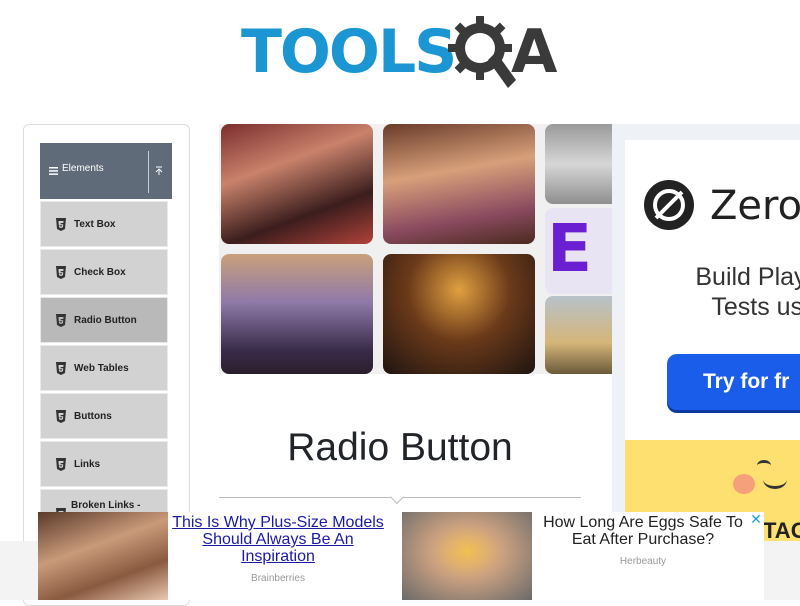 The width and height of the screenshot is (800, 606). Describe the element at coordinates (148, 172) in the screenshot. I see `header-divider` at that location.